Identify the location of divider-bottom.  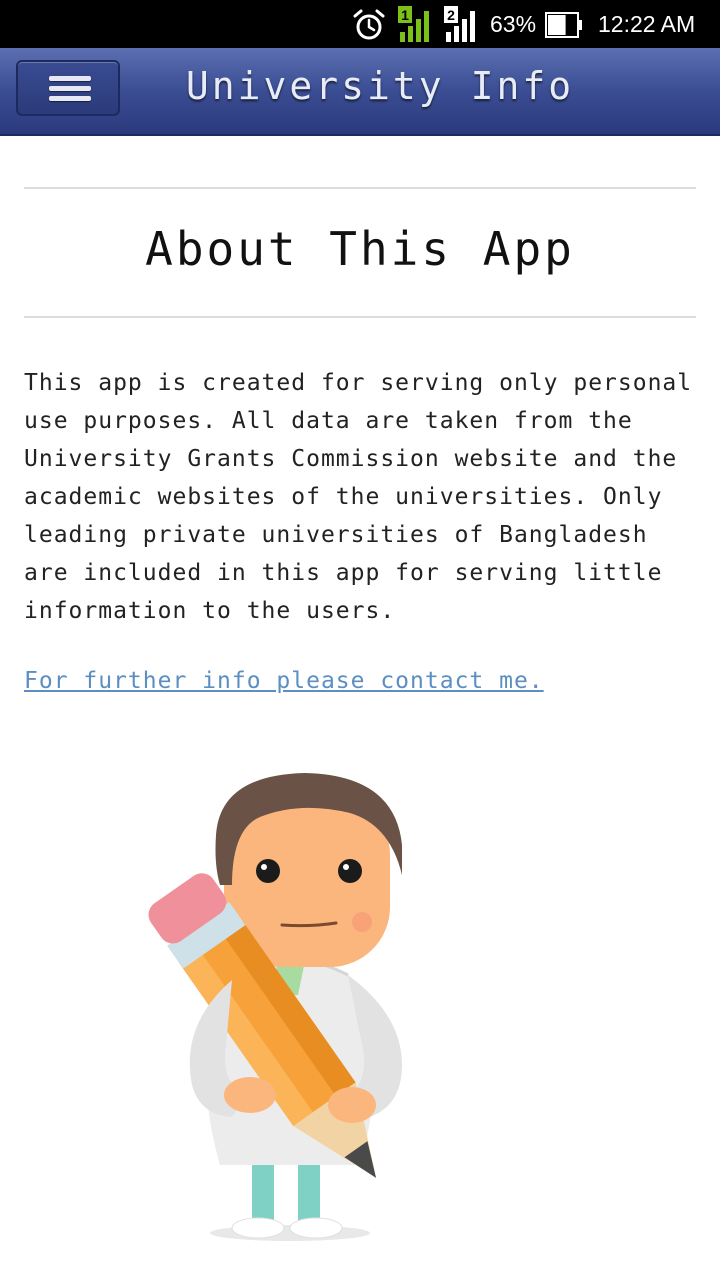
(360, 317).